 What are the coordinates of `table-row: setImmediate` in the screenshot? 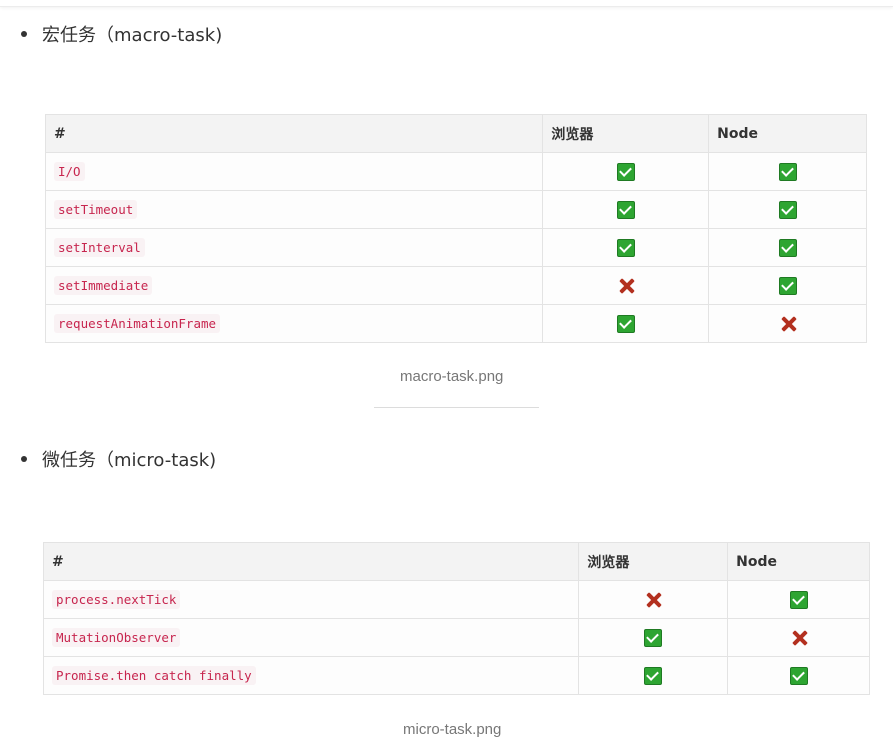 It's located at (455, 285).